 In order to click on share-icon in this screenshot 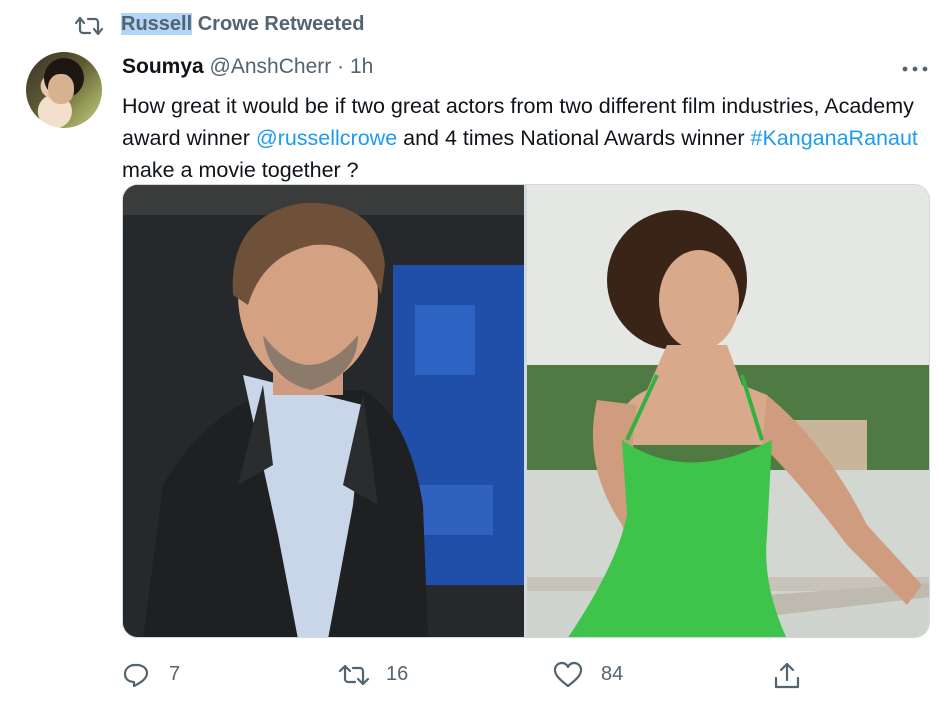, I will do `click(787, 675)`.